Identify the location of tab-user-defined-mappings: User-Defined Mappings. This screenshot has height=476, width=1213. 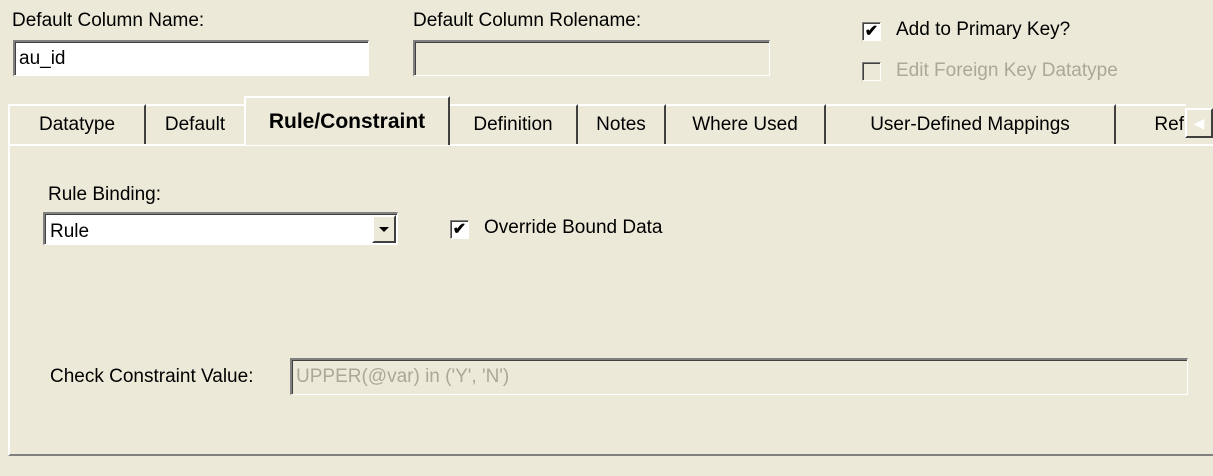
(971, 124).